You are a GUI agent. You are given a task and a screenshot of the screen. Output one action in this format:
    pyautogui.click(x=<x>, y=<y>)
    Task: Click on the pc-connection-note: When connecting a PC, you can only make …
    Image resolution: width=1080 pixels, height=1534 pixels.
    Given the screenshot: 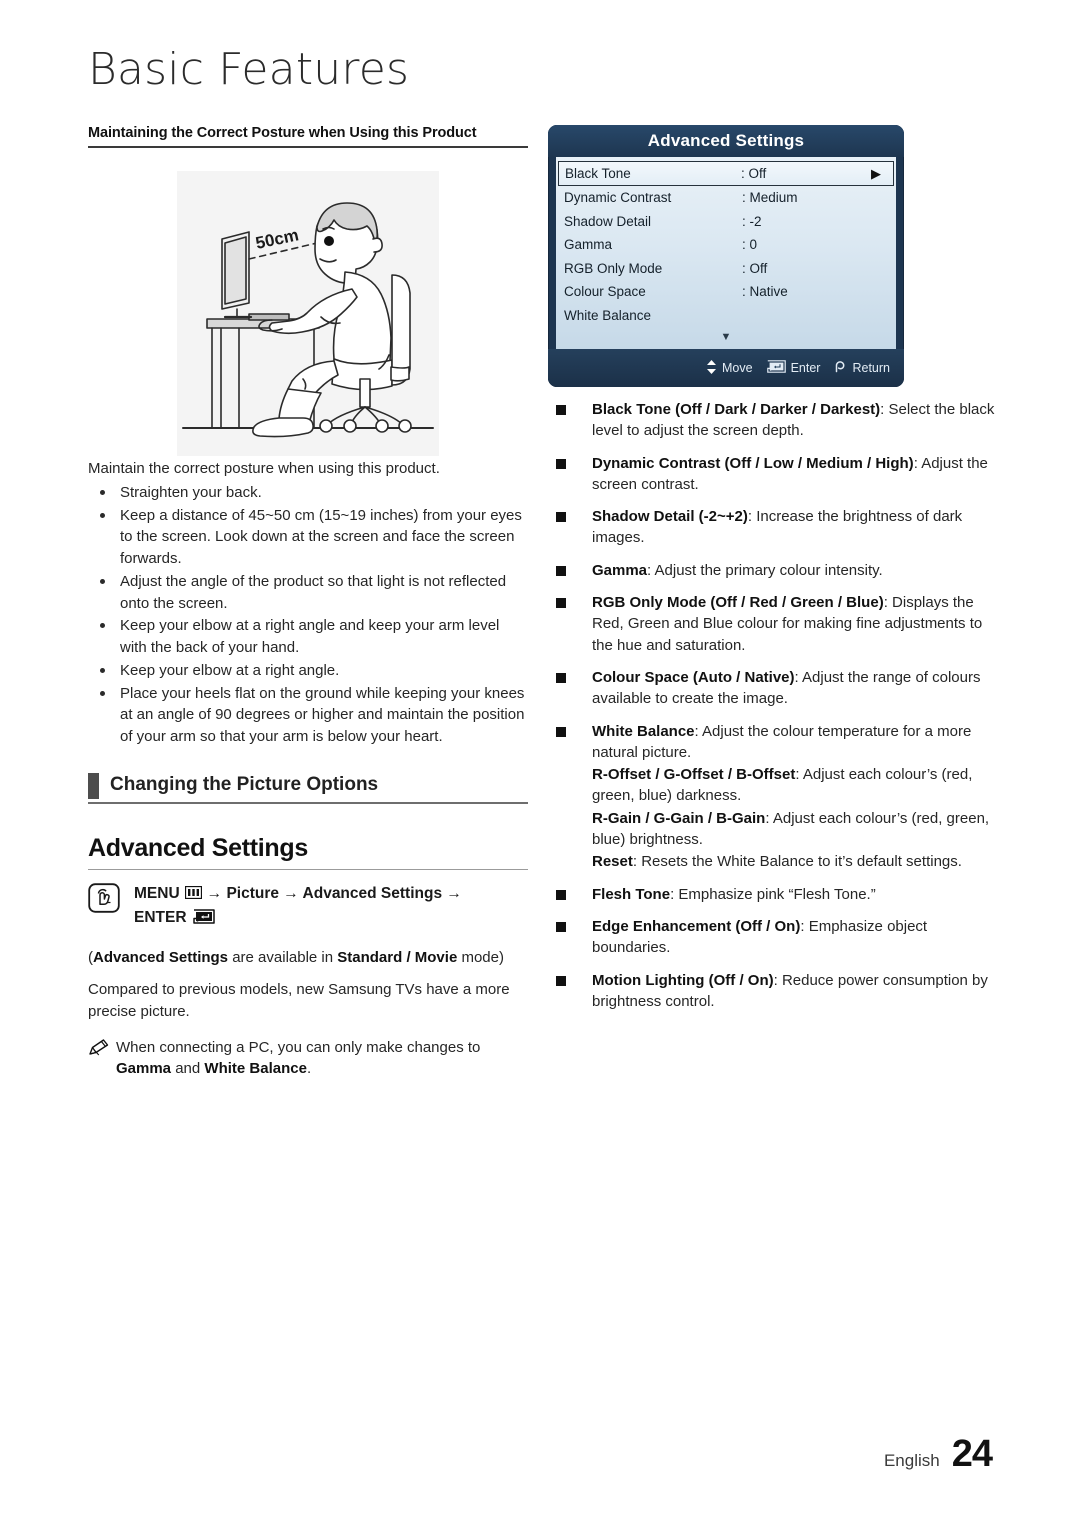 What is the action you would take?
    pyautogui.click(x=308, y=1059)
    